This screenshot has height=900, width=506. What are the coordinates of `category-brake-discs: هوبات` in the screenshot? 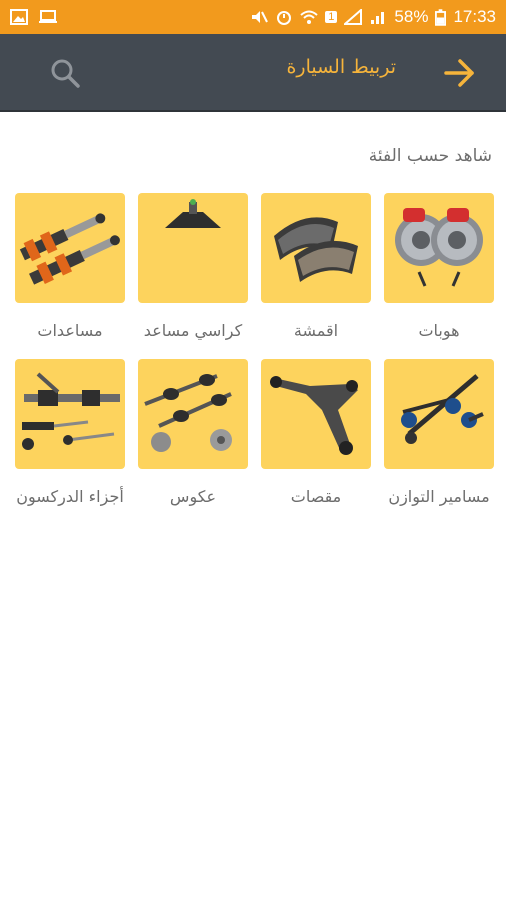 It's located at (439, 276).